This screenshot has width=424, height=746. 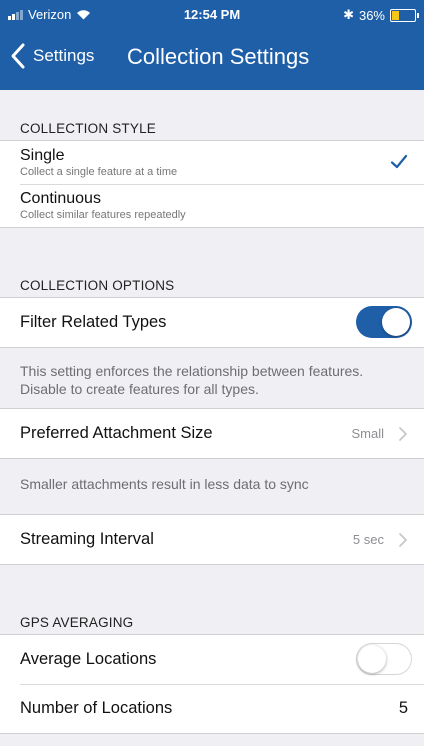 I want to click on attachment-size-row: Preferred Attachment Size Small, so click(x=212, y=433).